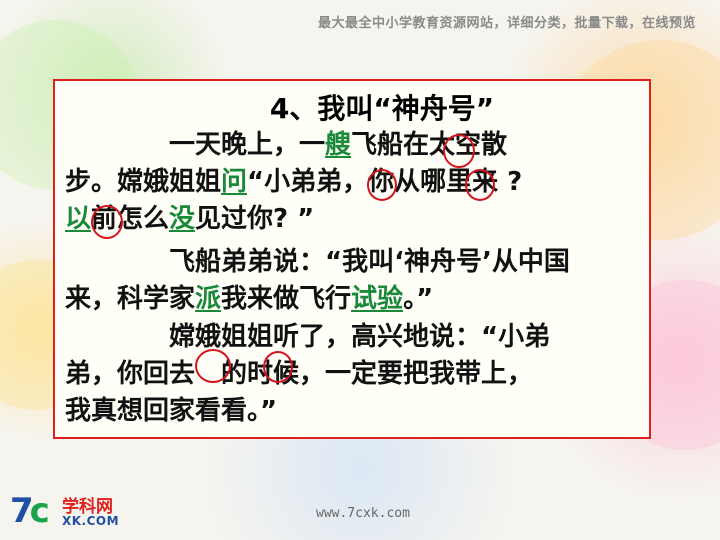 Image resolution: width=720 pixels, height=540 pixels. What do you see at coordinates (130, 299) in the screenshot?
I see `text-segment: 来，科学家` at bounding box center [130, 299].